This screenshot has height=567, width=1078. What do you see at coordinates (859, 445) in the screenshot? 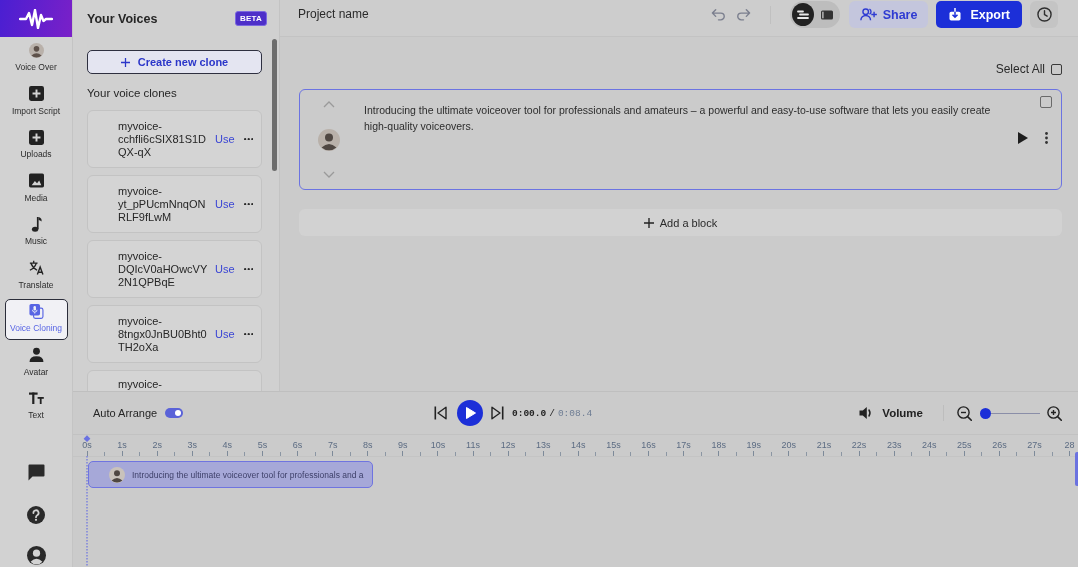
I see `ruler-label: 22s` at bounding box center [859, 445].